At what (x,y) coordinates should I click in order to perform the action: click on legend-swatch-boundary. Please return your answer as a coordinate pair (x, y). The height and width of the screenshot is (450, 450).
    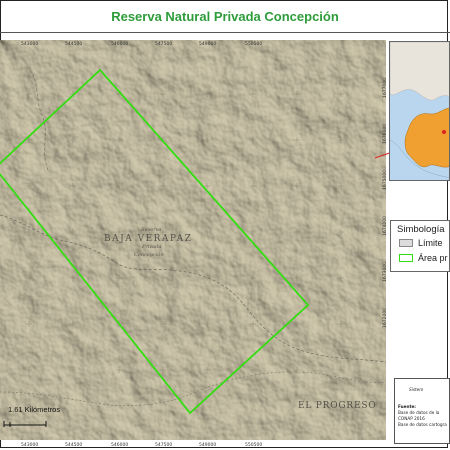
    Looking at the image, I should click on (406, 243).